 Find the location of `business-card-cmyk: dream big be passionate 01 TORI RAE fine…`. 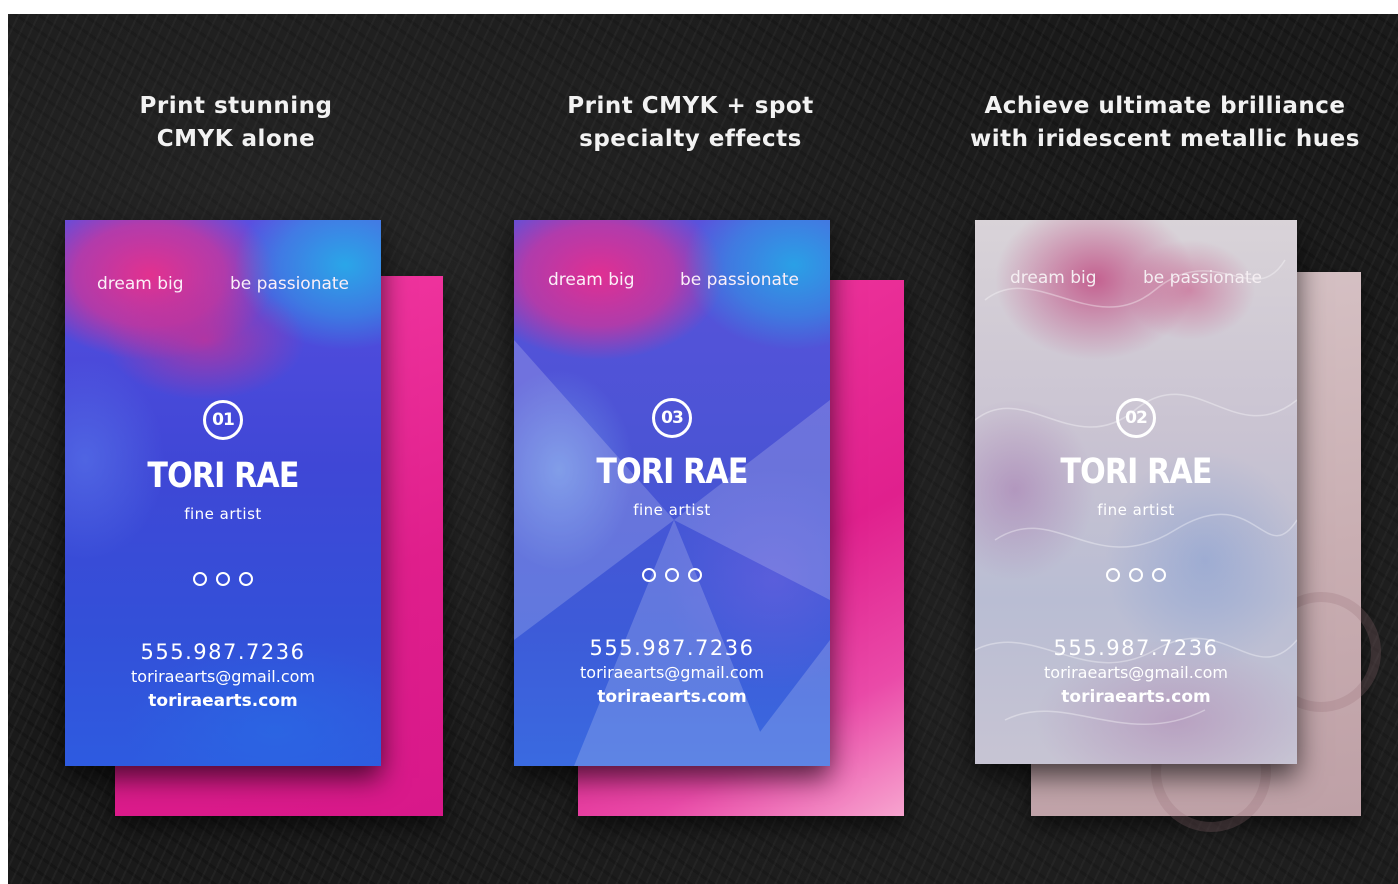

business-card-cmyk: dream big be passionate 01 TORI RAE fine… is located at coordinates (223, 493).